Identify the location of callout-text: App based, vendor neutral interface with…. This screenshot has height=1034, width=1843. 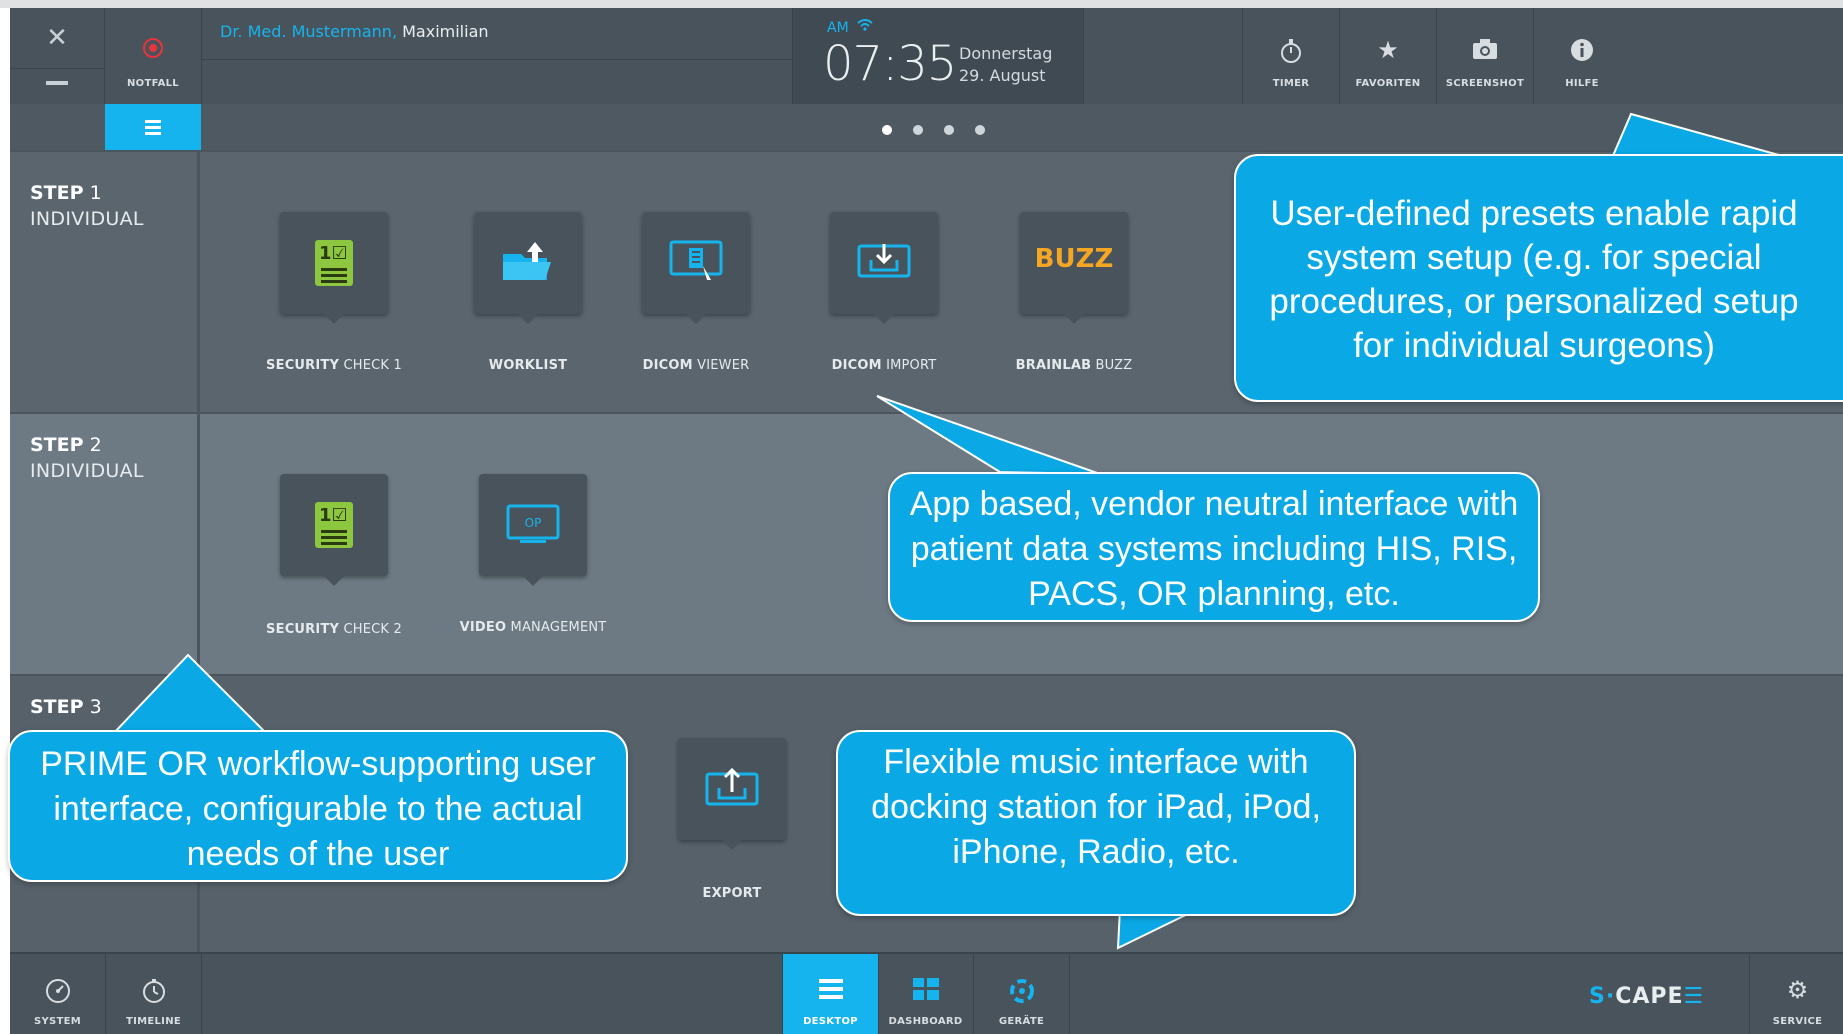
(1214, 549).